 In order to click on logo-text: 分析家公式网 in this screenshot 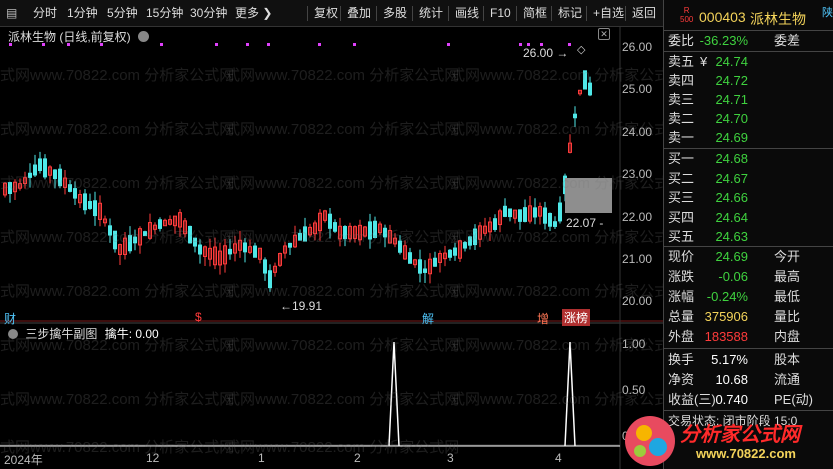, I will do `click(740, 435)`.